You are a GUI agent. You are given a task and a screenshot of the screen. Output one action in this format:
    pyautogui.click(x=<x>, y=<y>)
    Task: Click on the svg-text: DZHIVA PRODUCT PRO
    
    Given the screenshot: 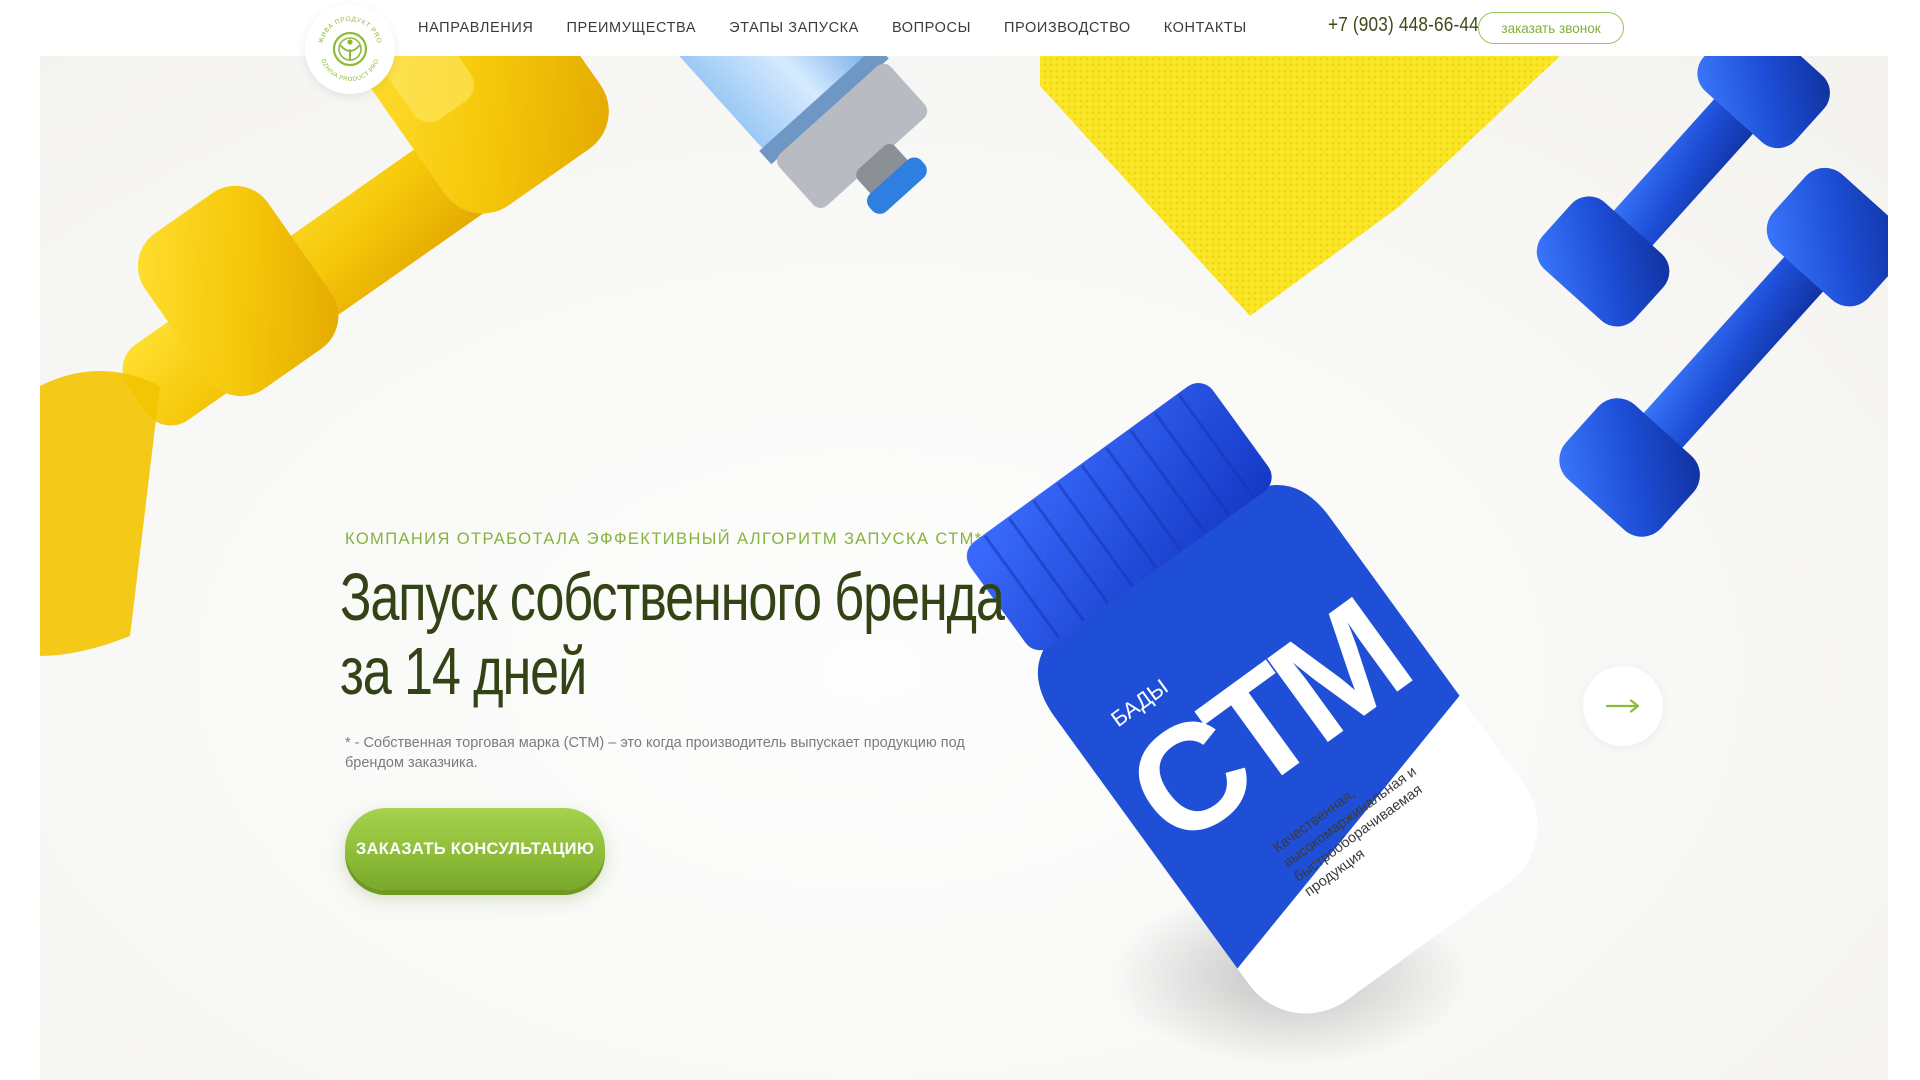 What is the action you would take?
    pyautogui.click(x=349, y=70)
    